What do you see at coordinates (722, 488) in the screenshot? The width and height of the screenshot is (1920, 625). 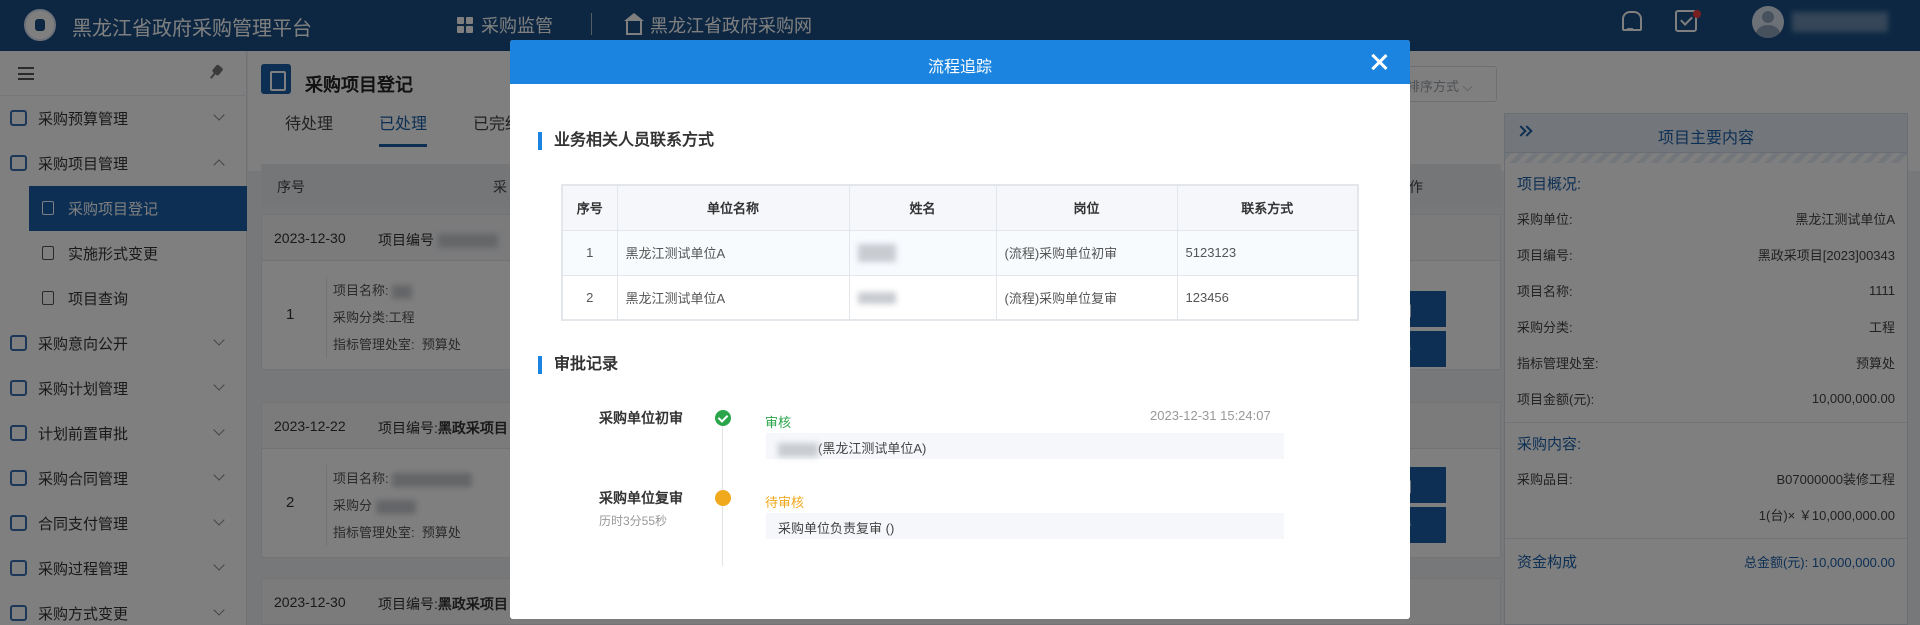 I see `timeline-line` at bounding box center [722, 488].